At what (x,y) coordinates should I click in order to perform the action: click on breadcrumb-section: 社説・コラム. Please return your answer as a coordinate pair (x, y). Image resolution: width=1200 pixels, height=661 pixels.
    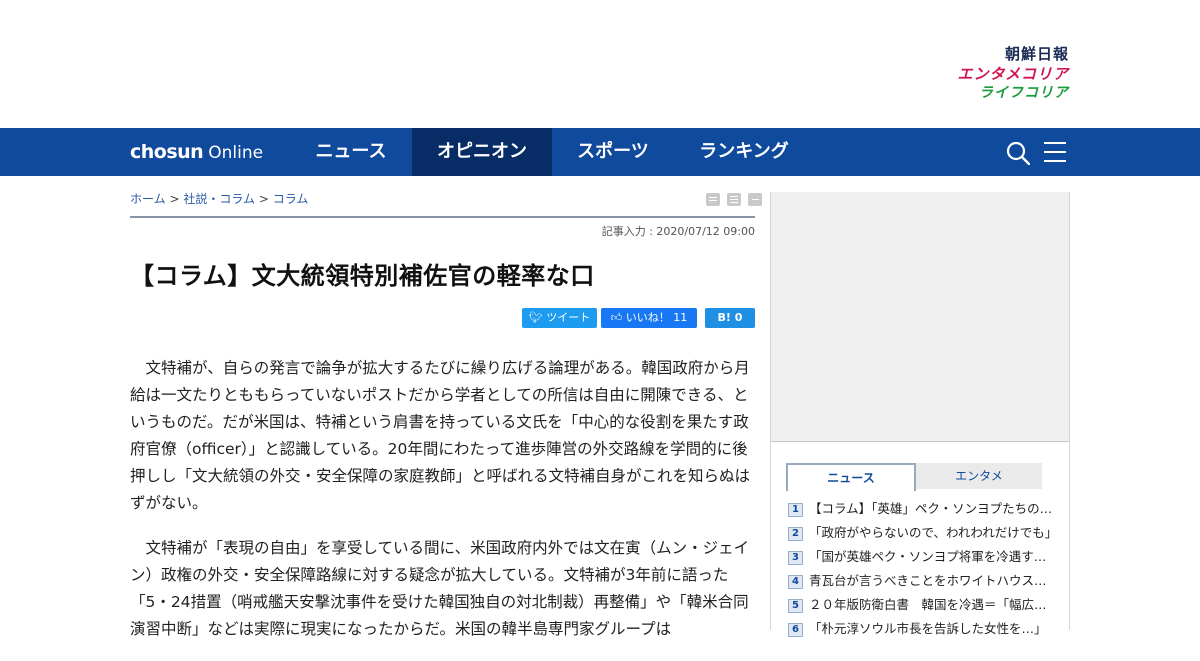
    Looking at the image, I should click on (219, 199).